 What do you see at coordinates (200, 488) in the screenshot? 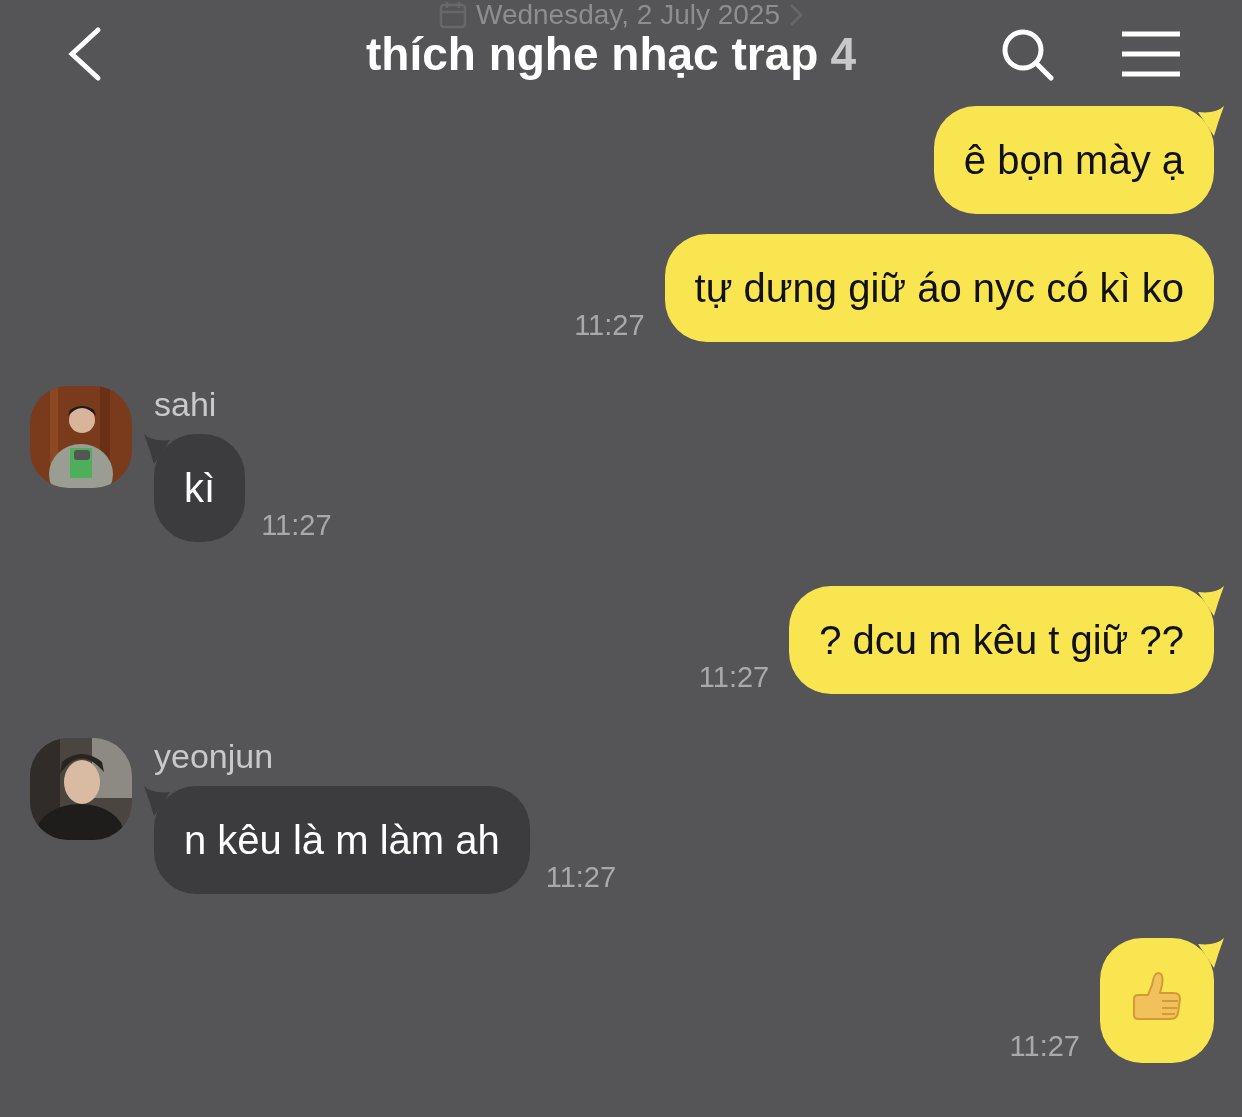
I see `message-bubble: kì` at bounding box center [200, 488].